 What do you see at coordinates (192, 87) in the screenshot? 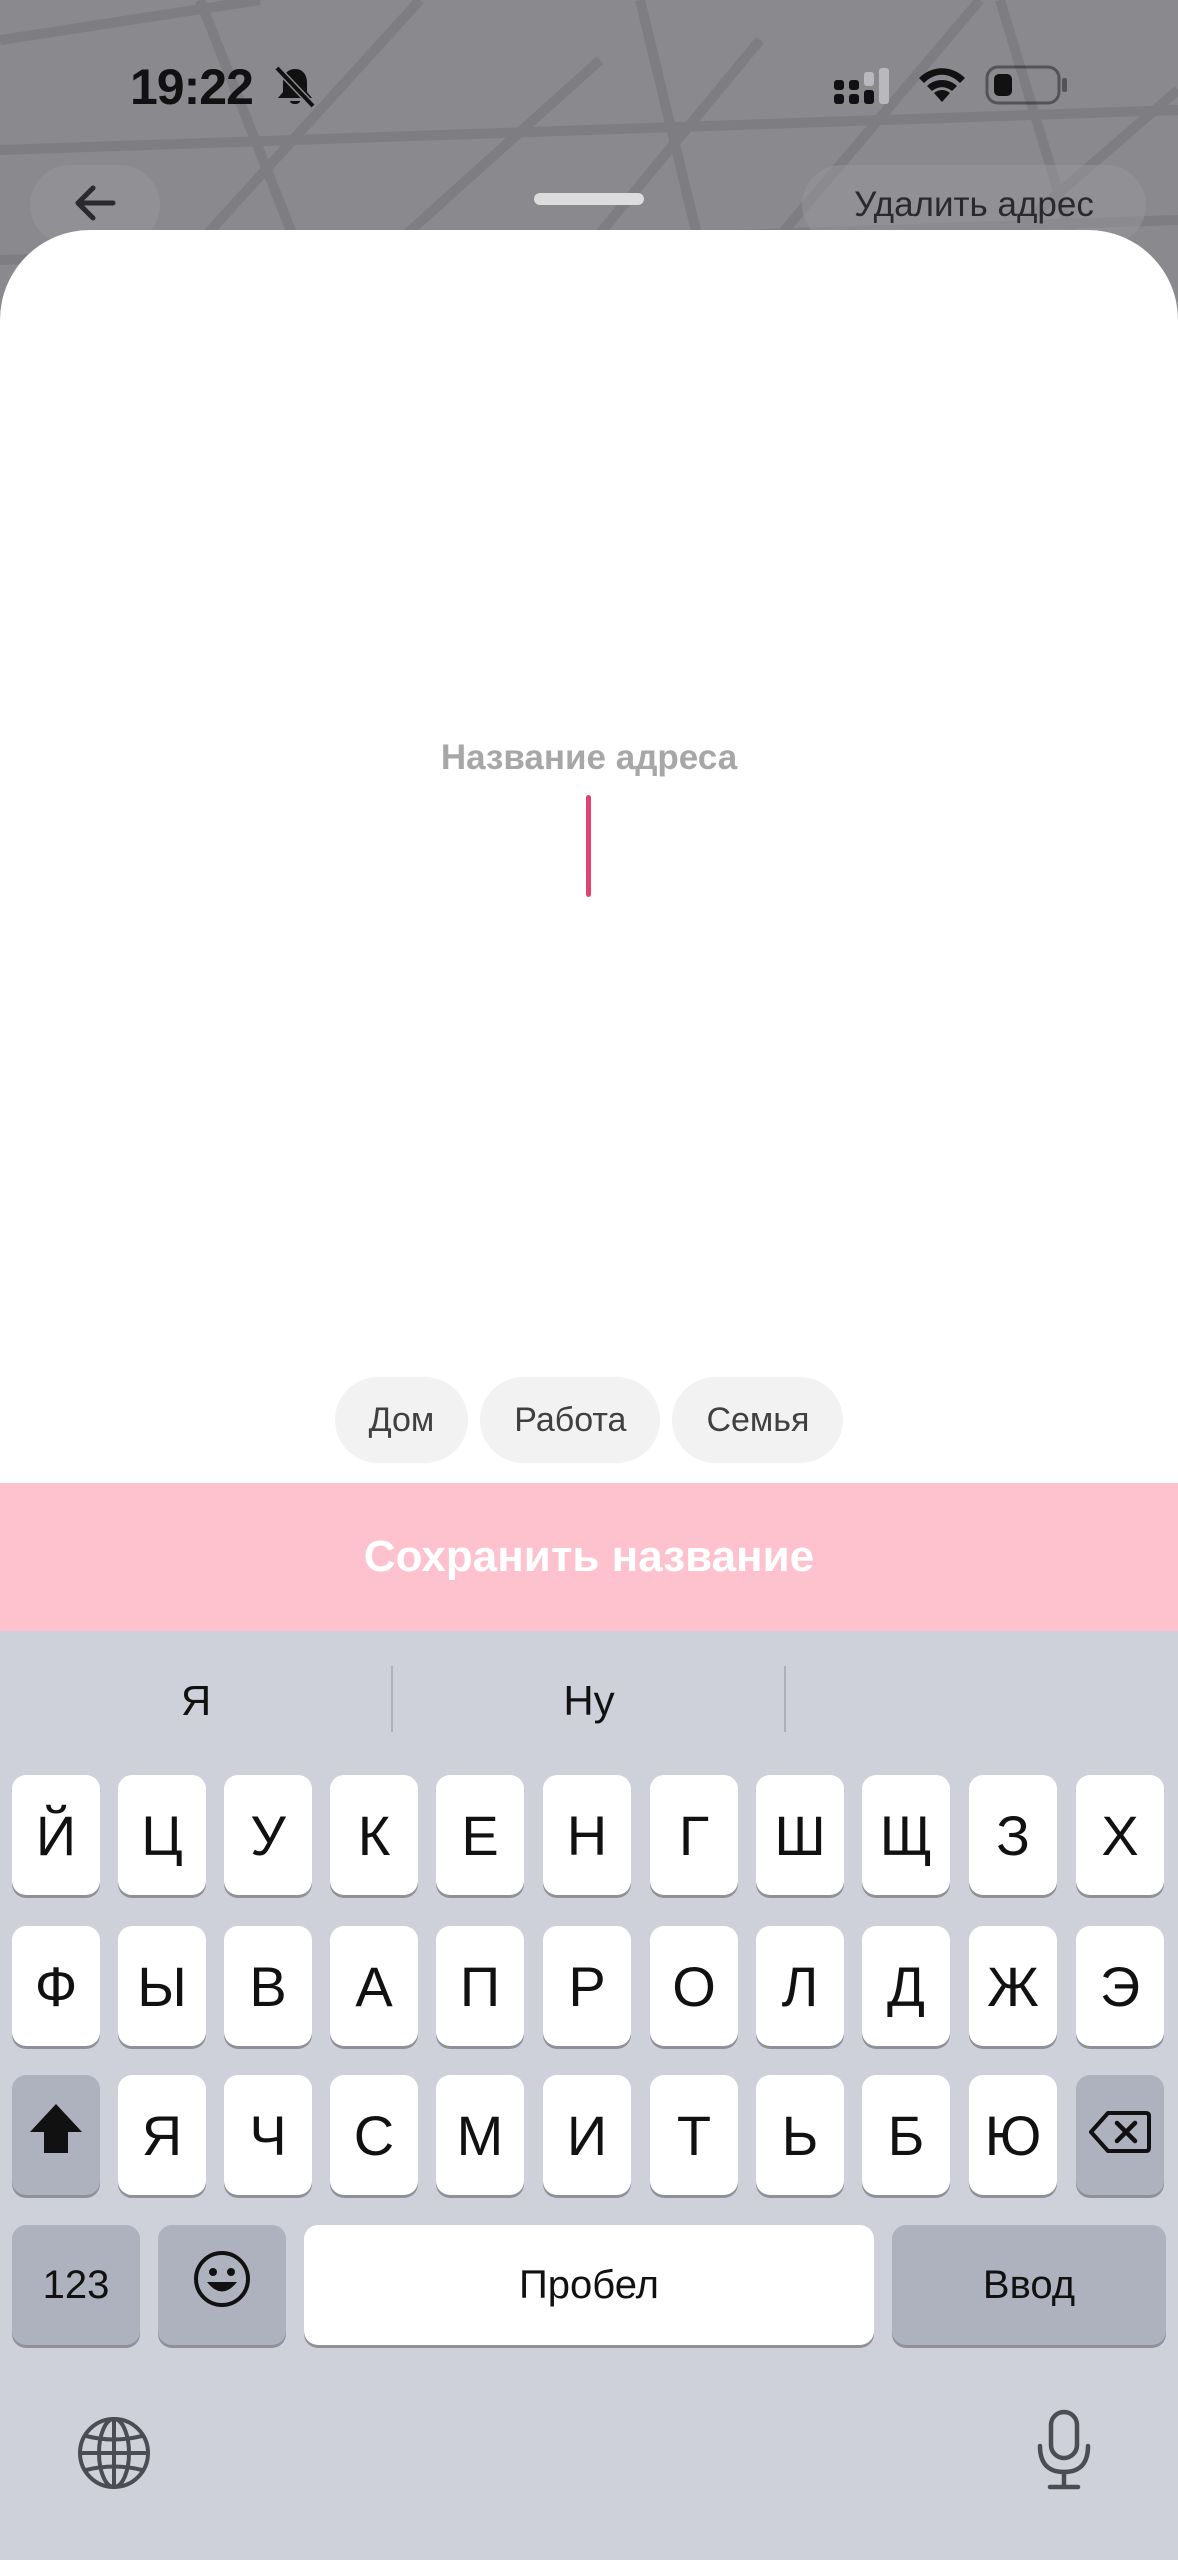
I see `status-time: 19:22` at bounding box center [192, 87].